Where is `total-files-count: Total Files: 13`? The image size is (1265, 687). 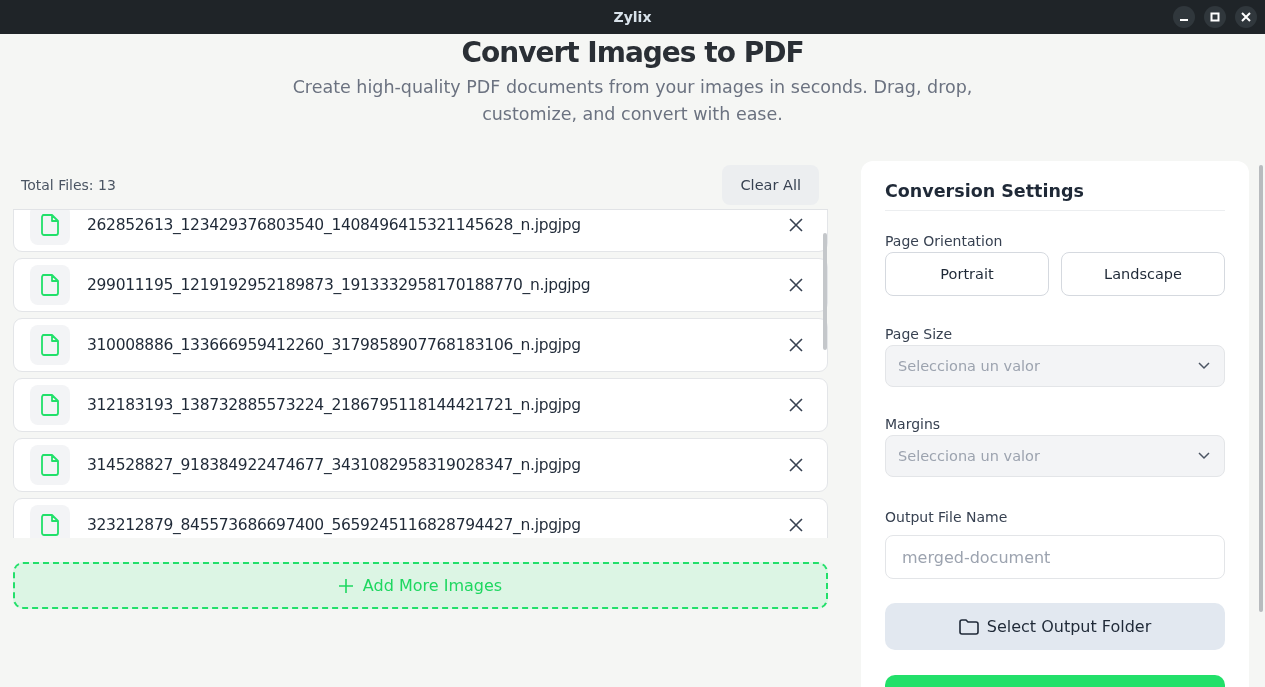
total-files-count: Total Files: 13 is located at coordinates (68, 185).